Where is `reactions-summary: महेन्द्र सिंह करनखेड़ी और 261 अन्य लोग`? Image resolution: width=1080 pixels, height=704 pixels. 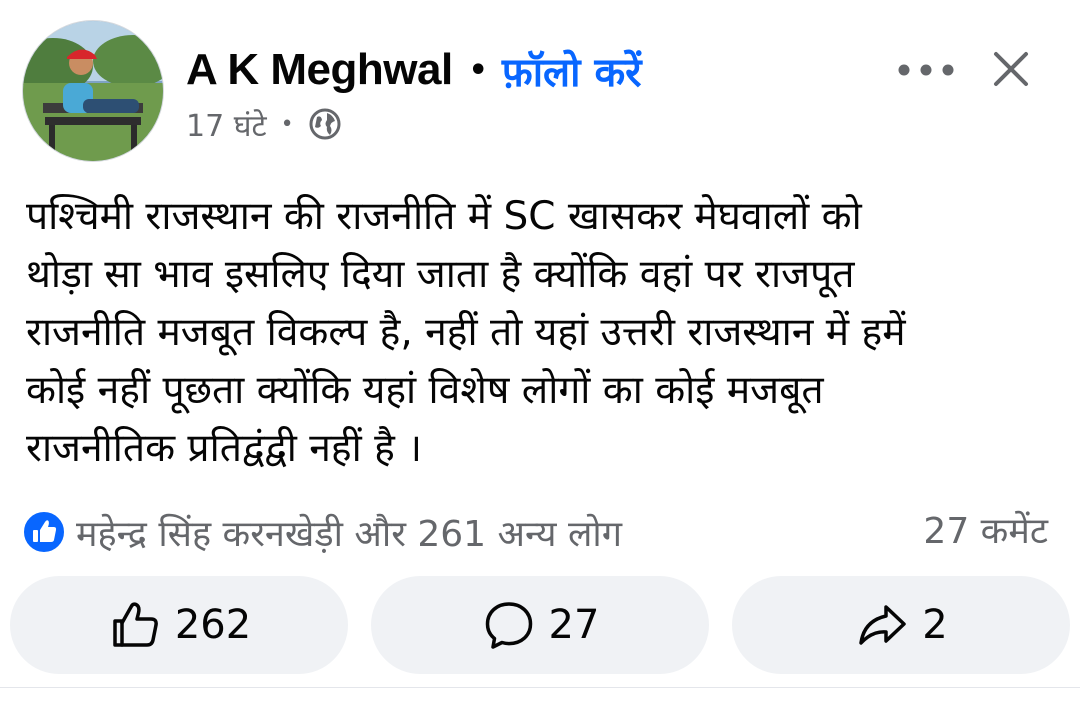 reactions-summary: महेन्द्र सिंह करनखेड़ी और 261 अन्य लोग is located at coordinates (322, 532).